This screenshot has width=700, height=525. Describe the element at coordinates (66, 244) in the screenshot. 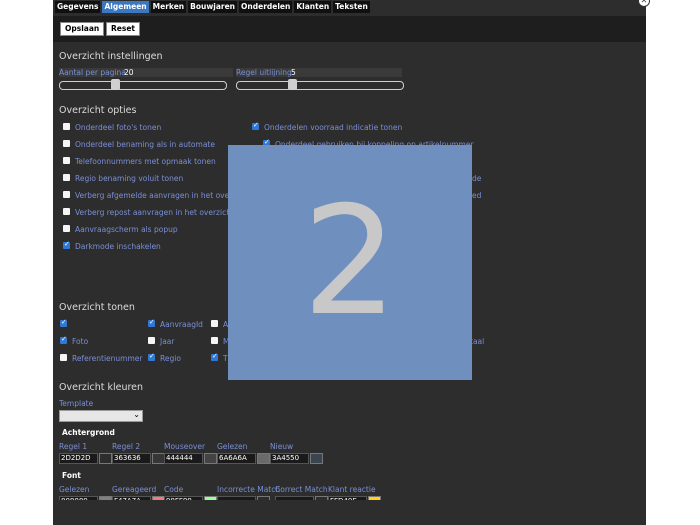

I see `checkbox-darkmode` at that location.